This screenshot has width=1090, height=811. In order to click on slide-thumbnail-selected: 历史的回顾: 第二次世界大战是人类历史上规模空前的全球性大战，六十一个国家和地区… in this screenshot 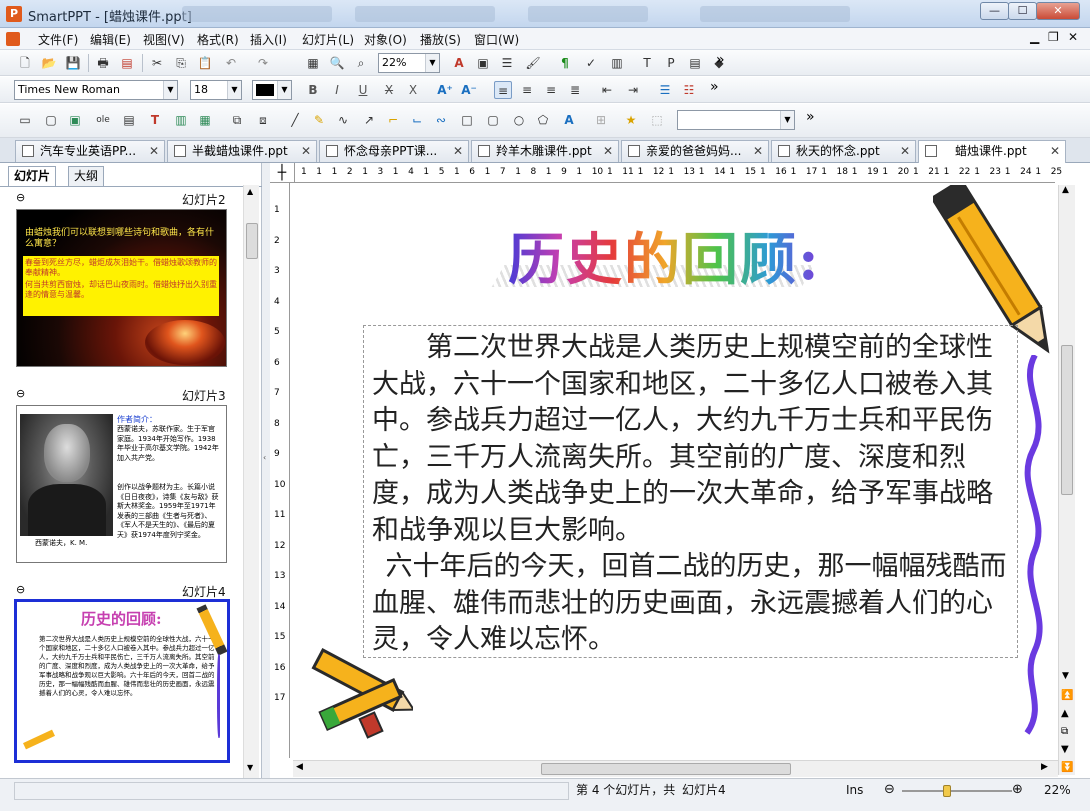, I will do `click(122, 681)`.